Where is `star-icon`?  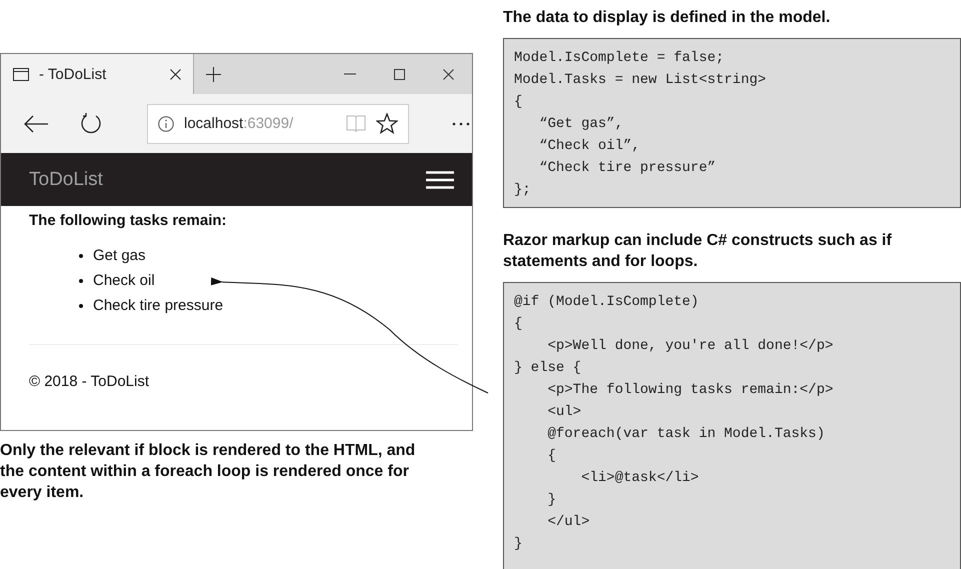 star-icon is located at coordinates (387, 123).